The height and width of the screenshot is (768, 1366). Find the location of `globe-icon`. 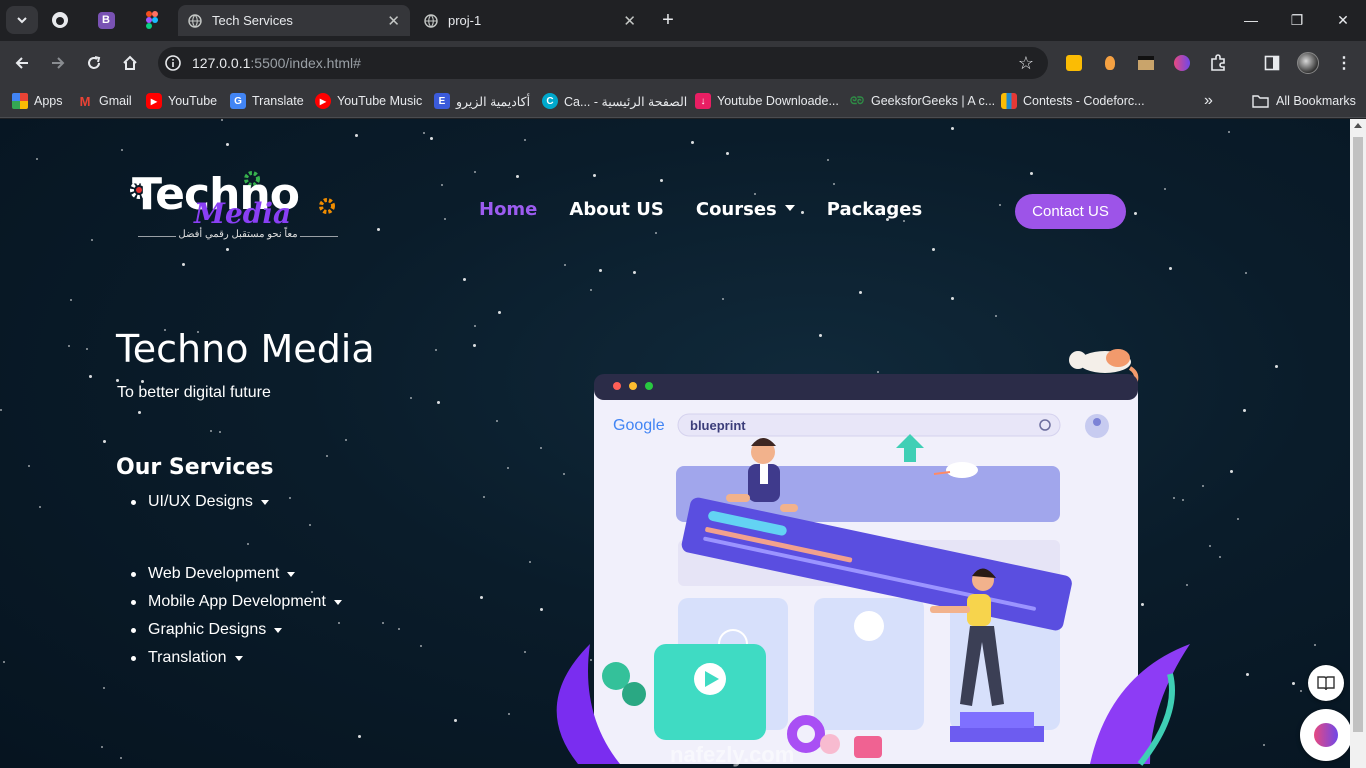

globe-icon is located at coordinates (195, 20).